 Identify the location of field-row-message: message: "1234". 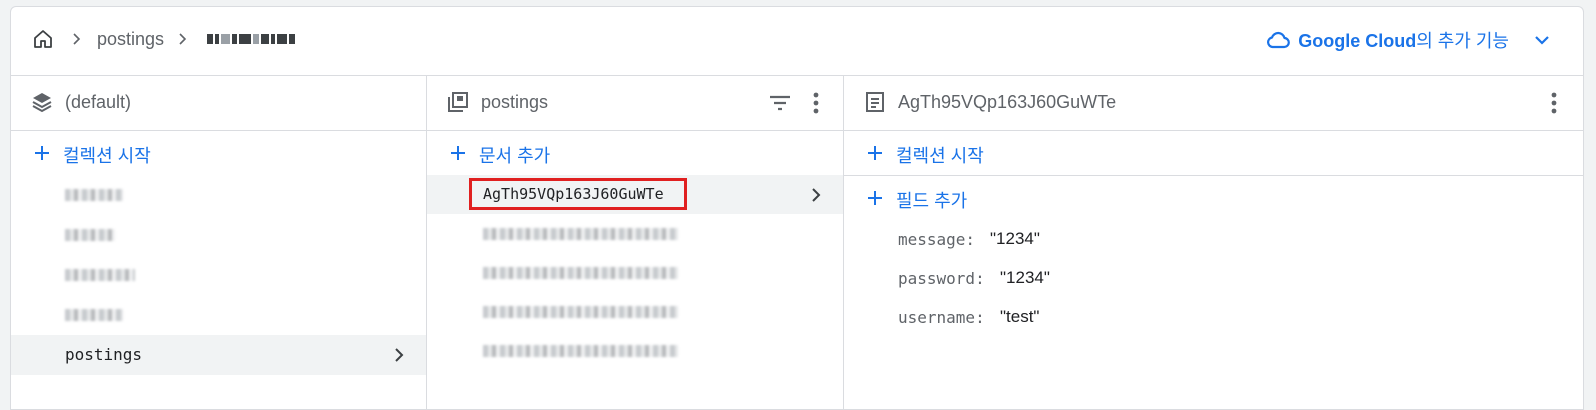
(1213, 239).